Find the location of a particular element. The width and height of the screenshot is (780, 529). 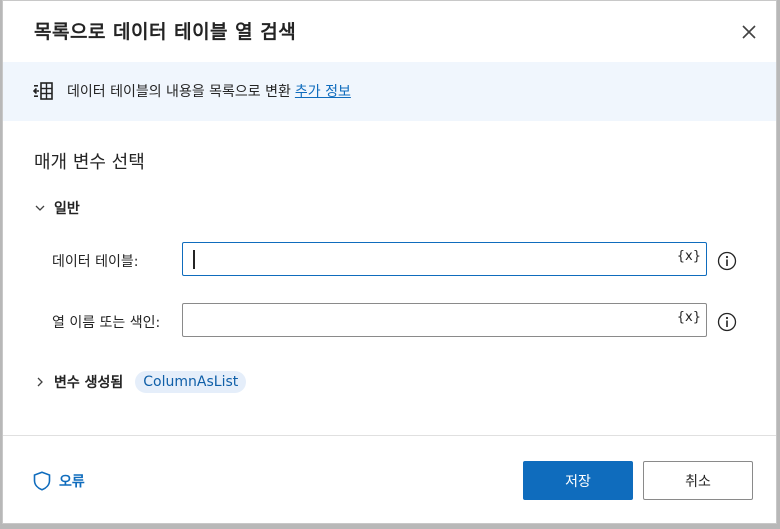

info-description: 데이터 테이블의 내용을 목록으로 변환 is located at coordinates (179, 92).